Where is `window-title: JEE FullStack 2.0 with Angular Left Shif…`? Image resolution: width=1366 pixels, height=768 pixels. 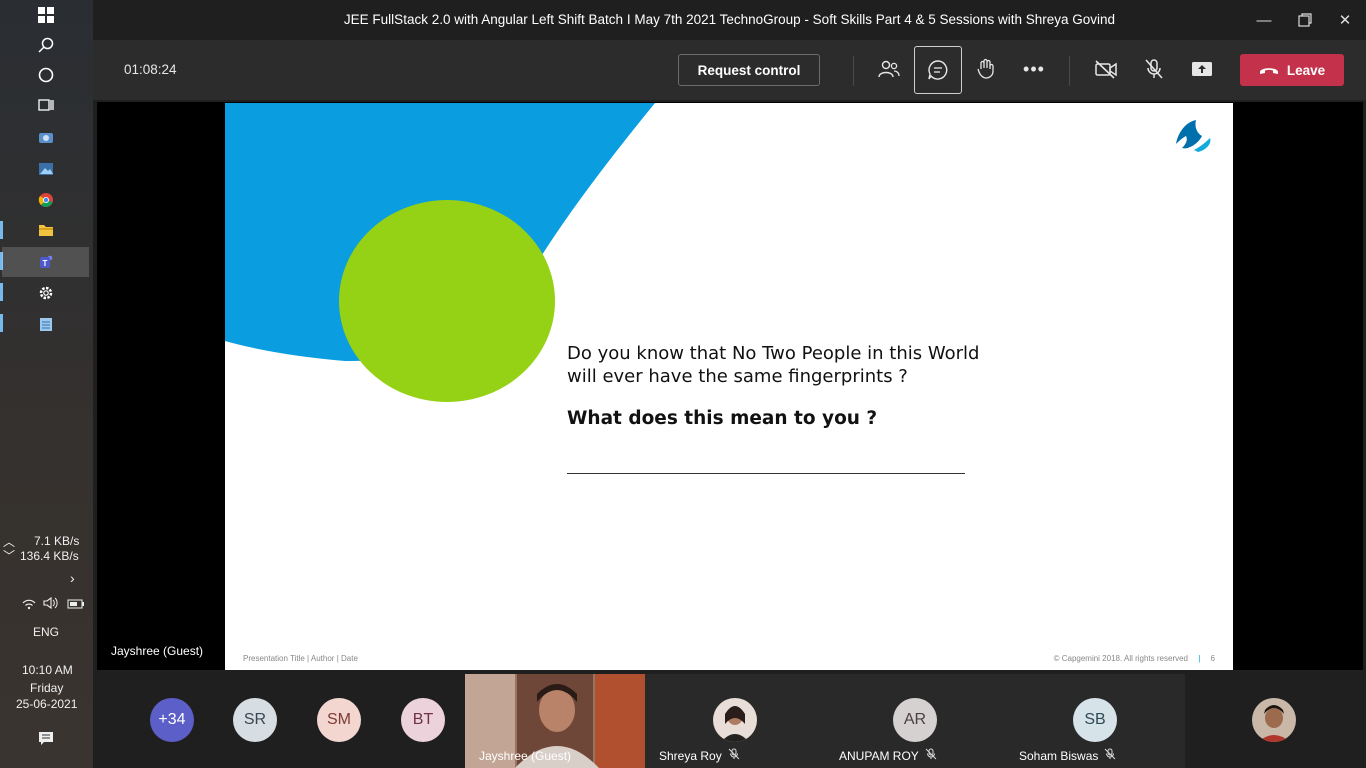
window-title: JEE FullStack 2.0 with Angular Left Shif… is located at coordinates (729, 19).